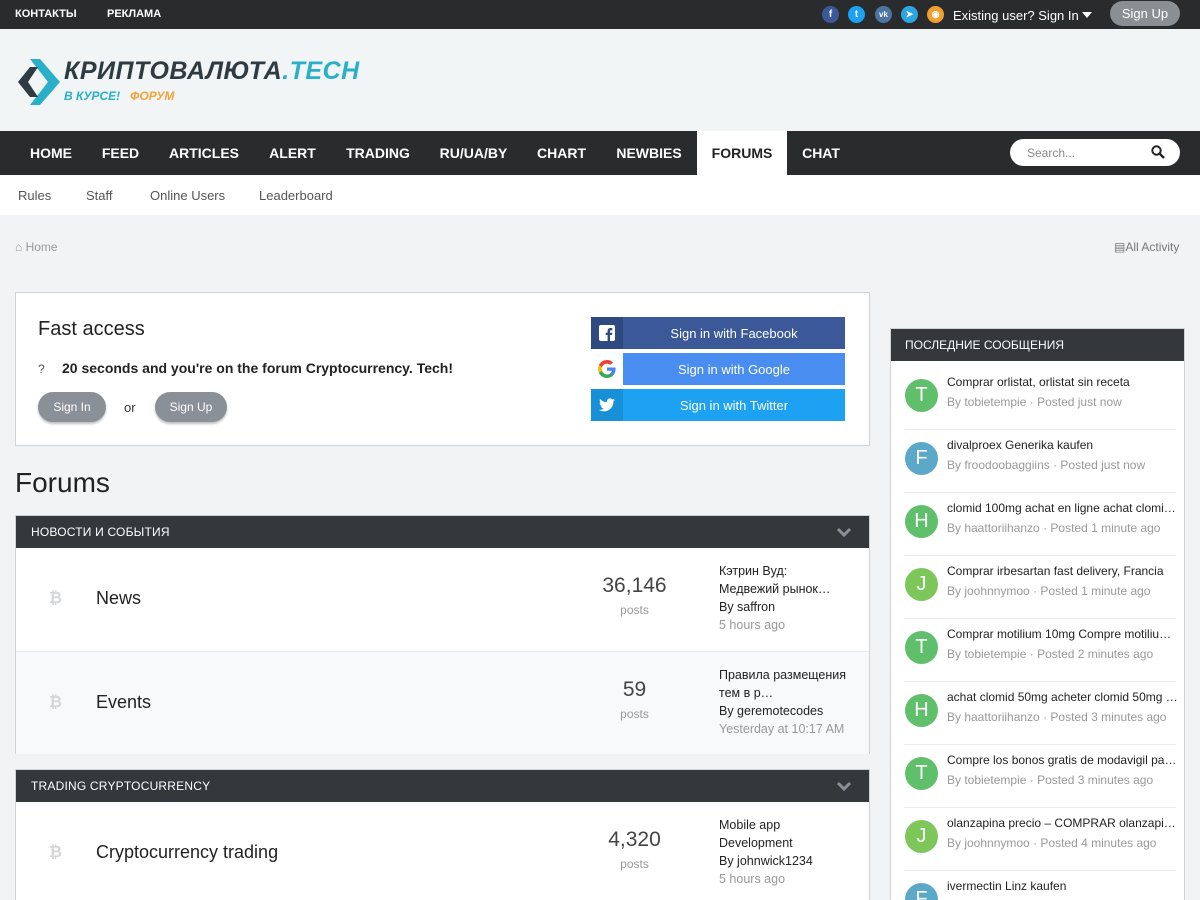 The image size is (1200, 900). What do you see at coordinates (72, 407) in the screenshot?
I see `fast-sign-in-button: Sign In` at bounding box center [72, 407].